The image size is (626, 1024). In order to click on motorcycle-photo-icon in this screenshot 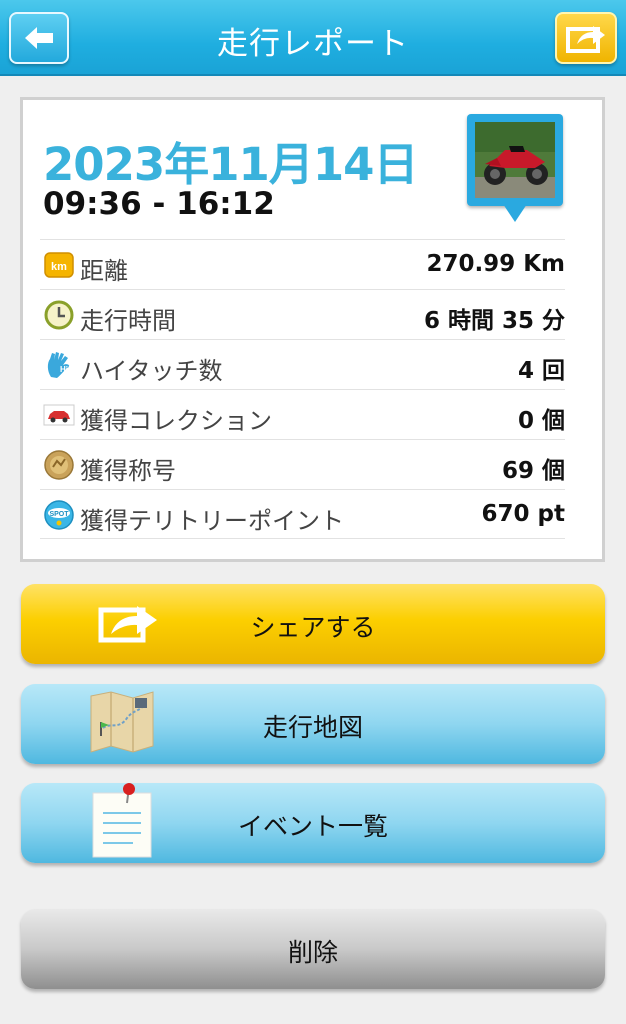, I will do `click(515, 160)`.